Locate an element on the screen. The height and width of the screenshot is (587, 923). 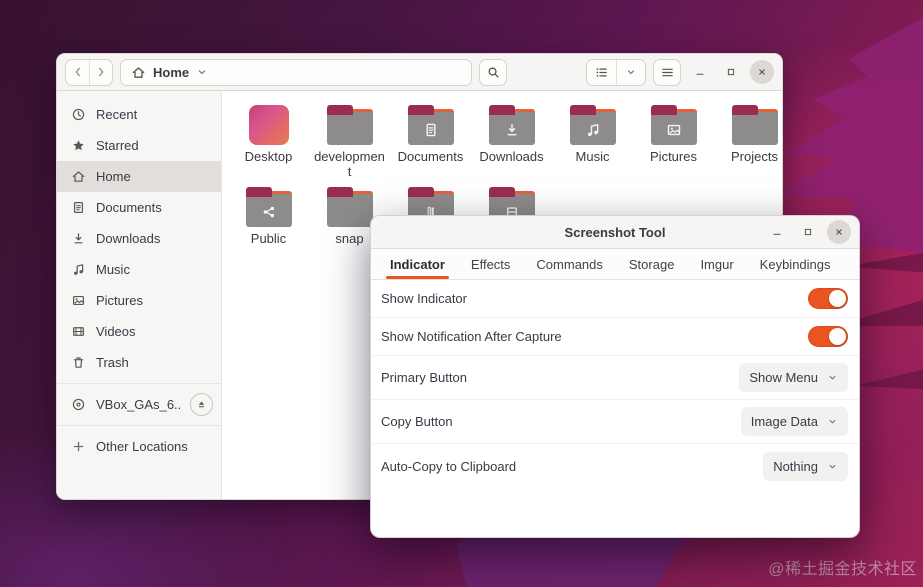
folder-projects: Projects is located at coordinates (748, 139).